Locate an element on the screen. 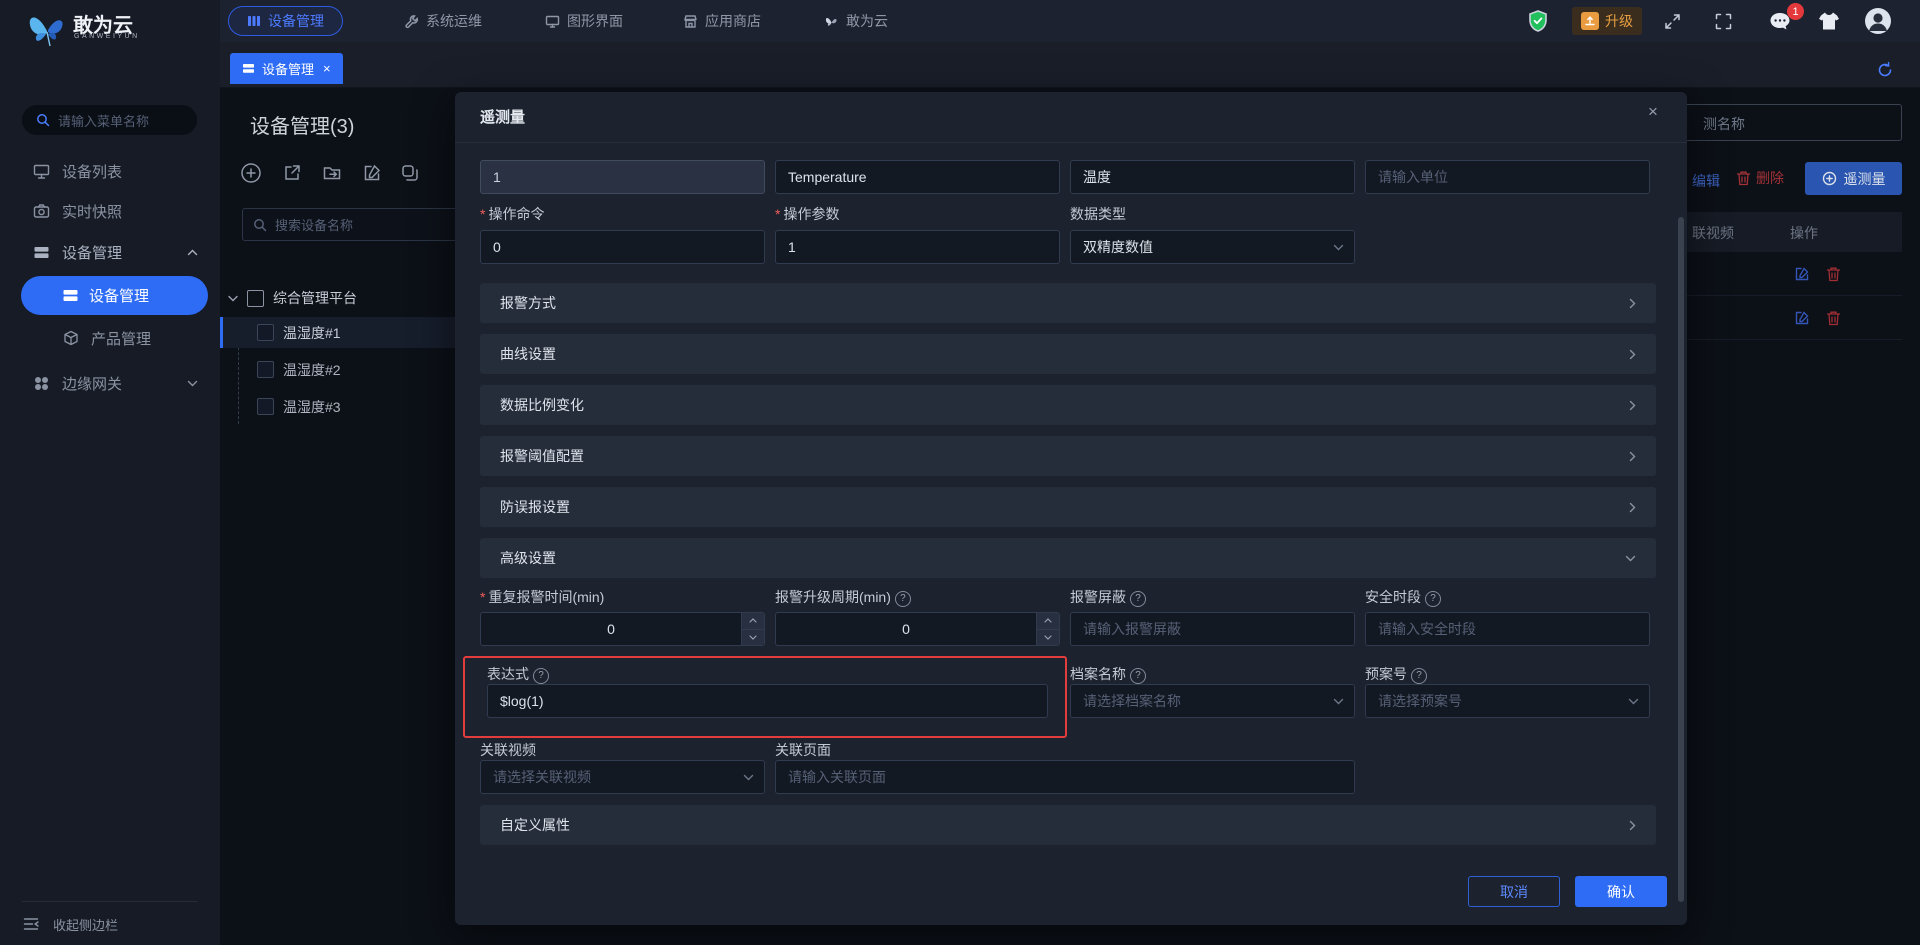 This screenshot has width=1920, height=945. section-advanced-settings: 高级设置 is located at coordinates (1068, 558).